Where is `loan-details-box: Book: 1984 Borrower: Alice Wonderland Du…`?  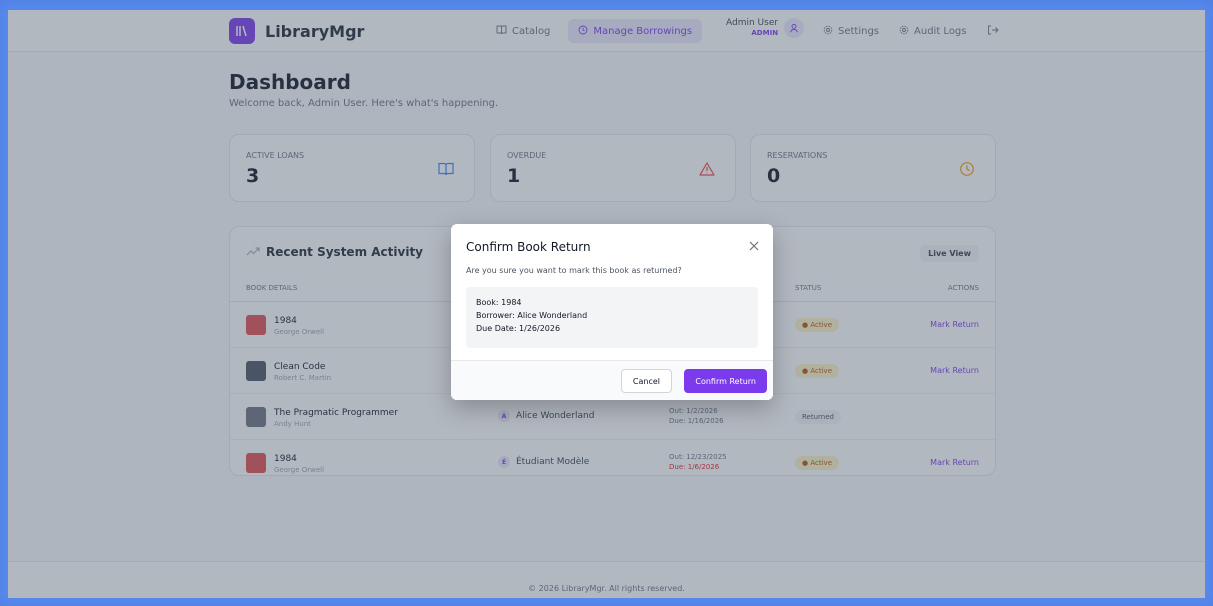 loan-details-box: Book: 1984 Borrower: Alice Wonderland Du… is located at coordinates (612, 317).